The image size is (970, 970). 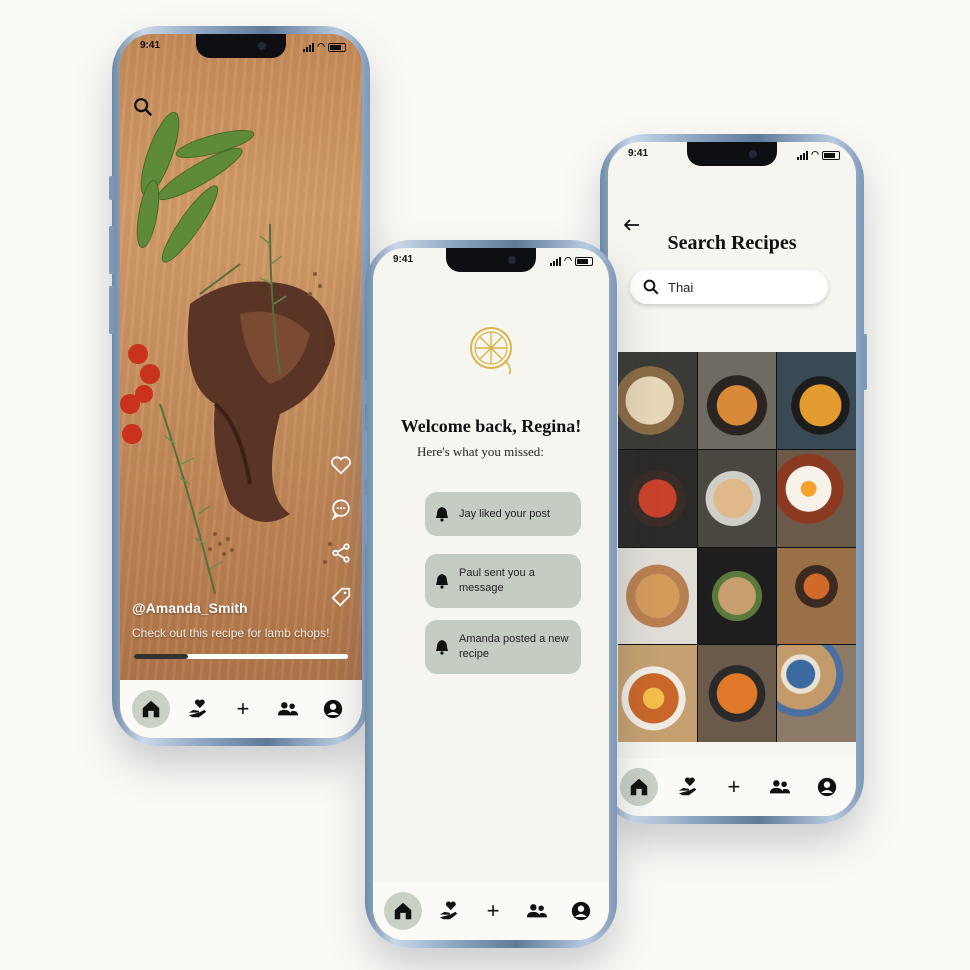 I want to click on welcome-heading: Welcome back, Regina!, so click(x=491, y=426).